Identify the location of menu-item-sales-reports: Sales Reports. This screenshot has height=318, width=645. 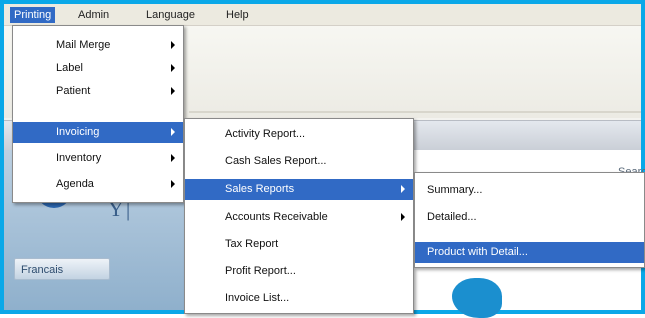
(299, 189).